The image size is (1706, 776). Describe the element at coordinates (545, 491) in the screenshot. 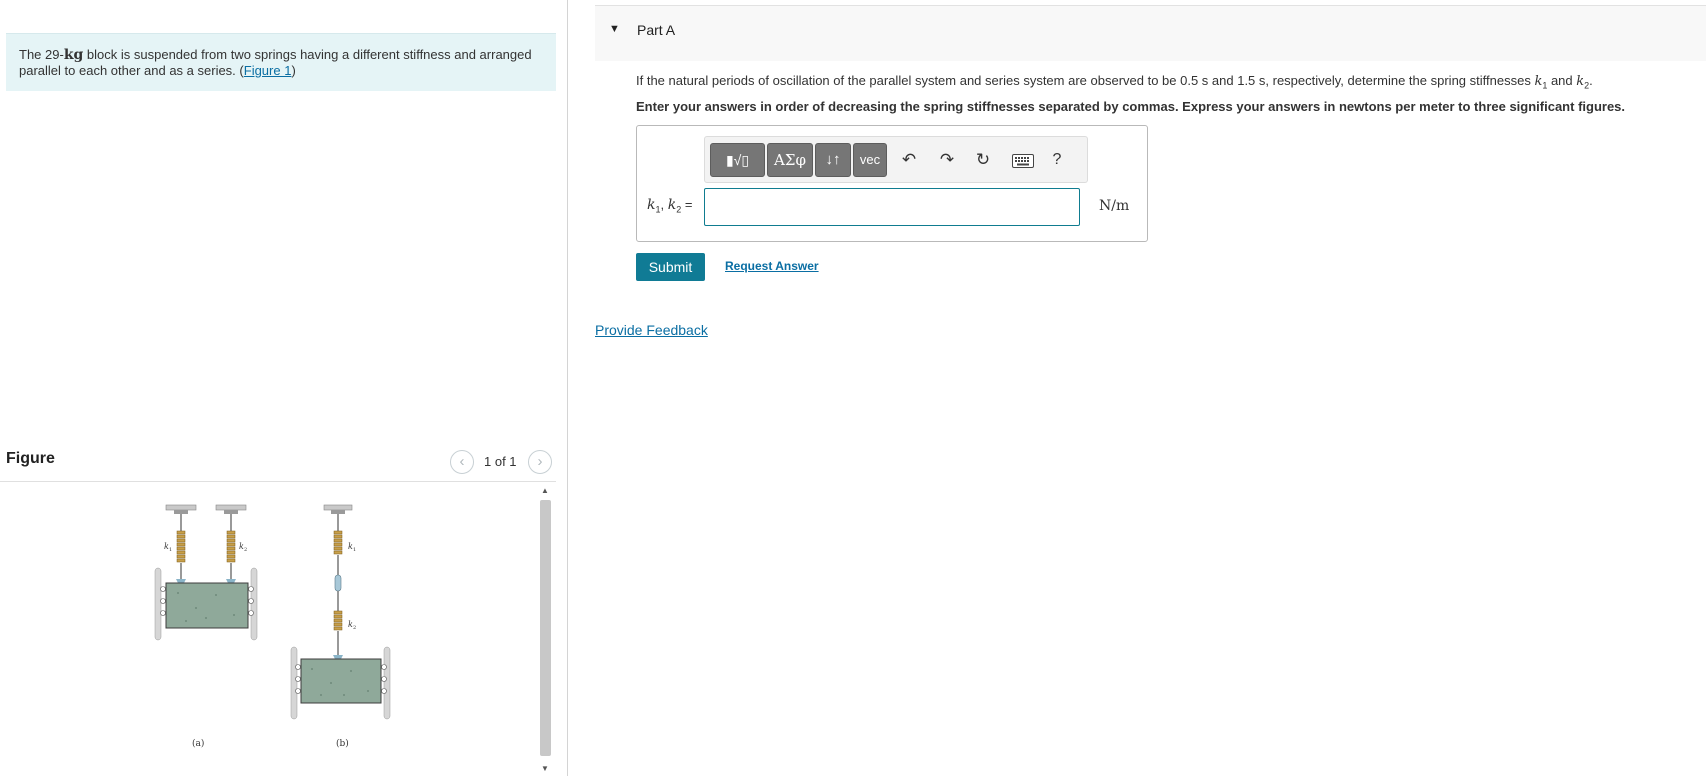

I see `scroll-up-arrow-icon: ▲` at that location.